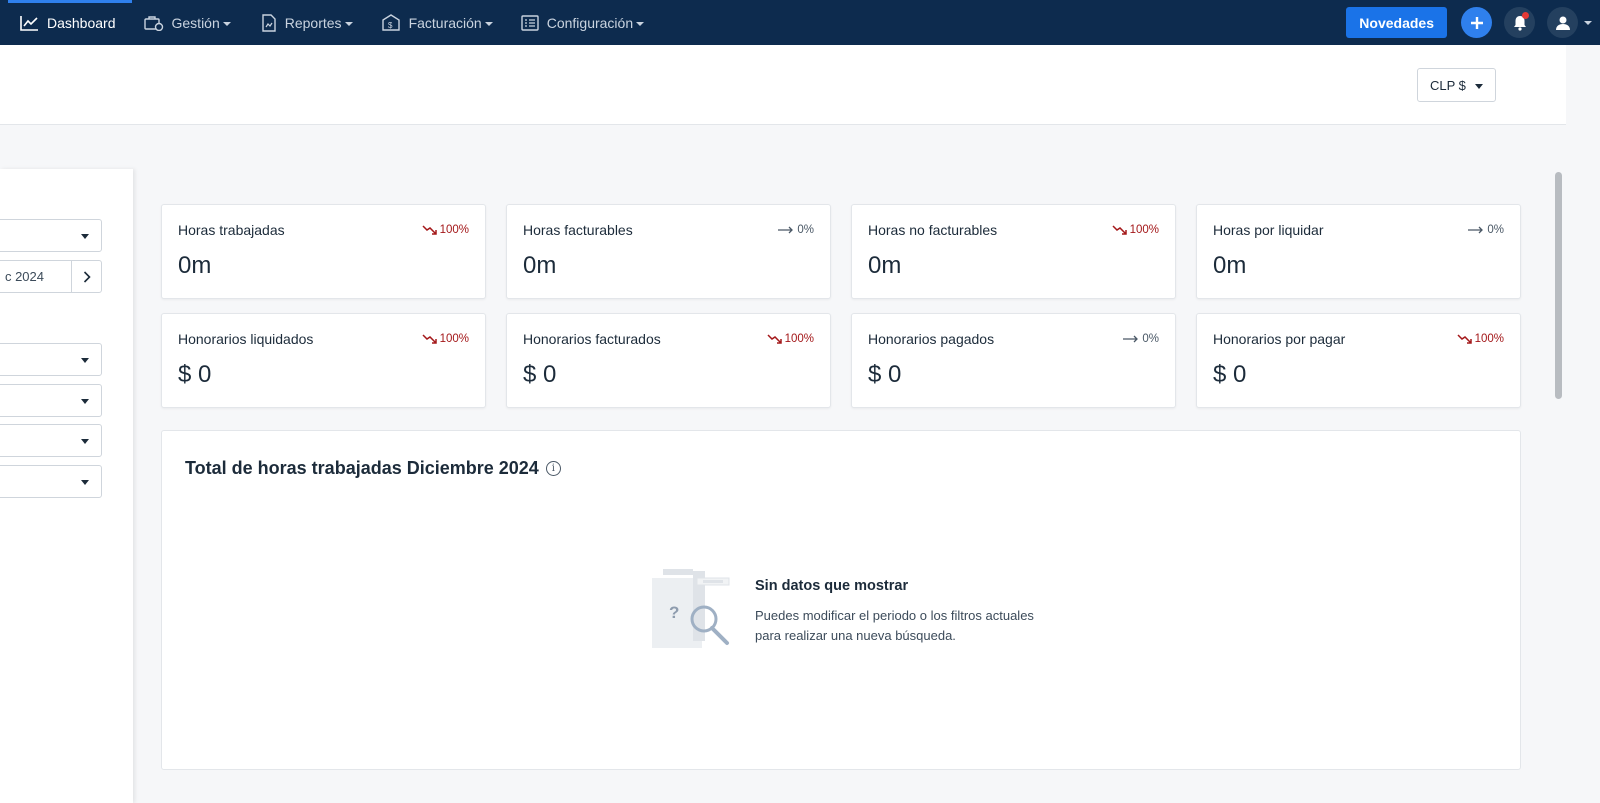  I want to click on user-icon, so click(1562, 23).